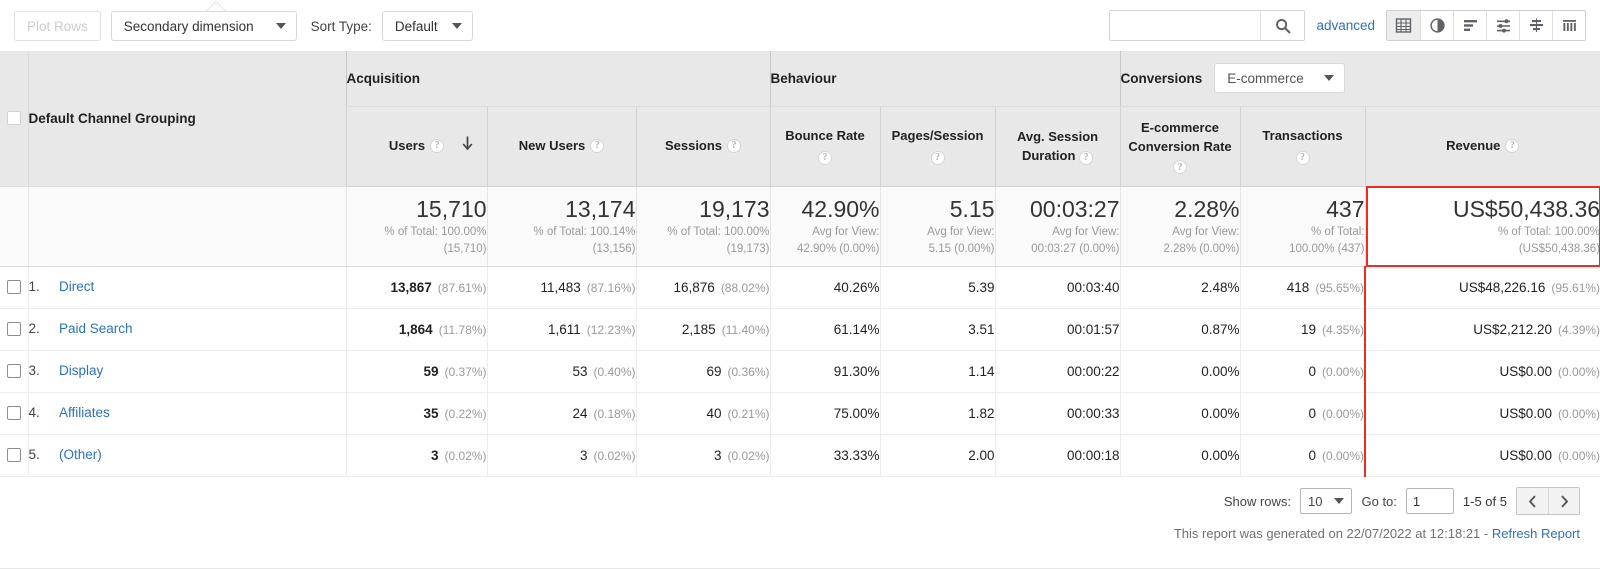 This screenshot has width=1600, height=569. What do you see at coordinates (972, 208) in the screenshot?
I see `summary-value: 5.15` at bounding box center [972, 208].